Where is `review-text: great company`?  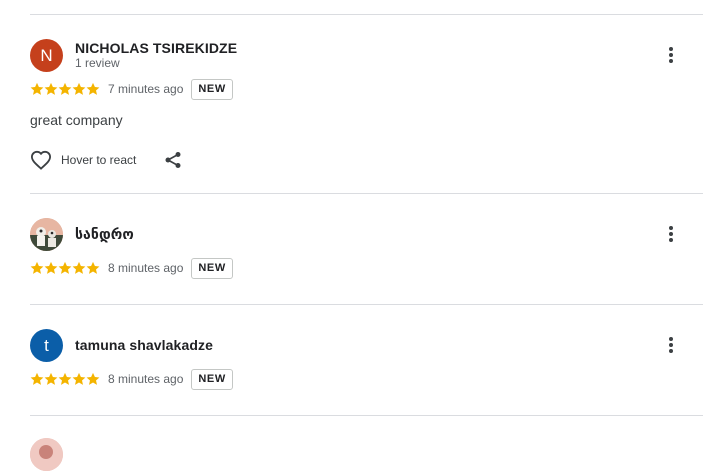 review-text: great company is located at coordinates (76, 120).